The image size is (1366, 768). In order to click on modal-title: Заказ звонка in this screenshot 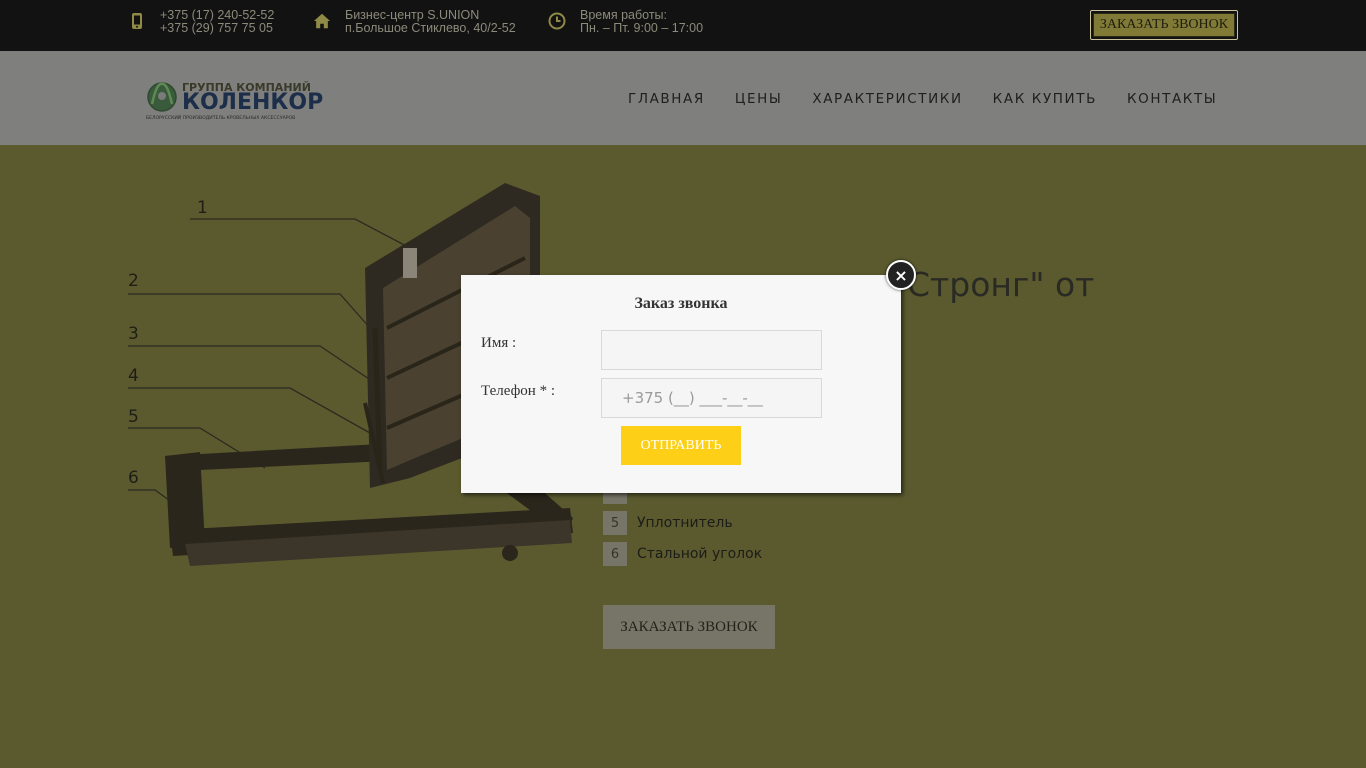, I will do `click(681, 303)`.